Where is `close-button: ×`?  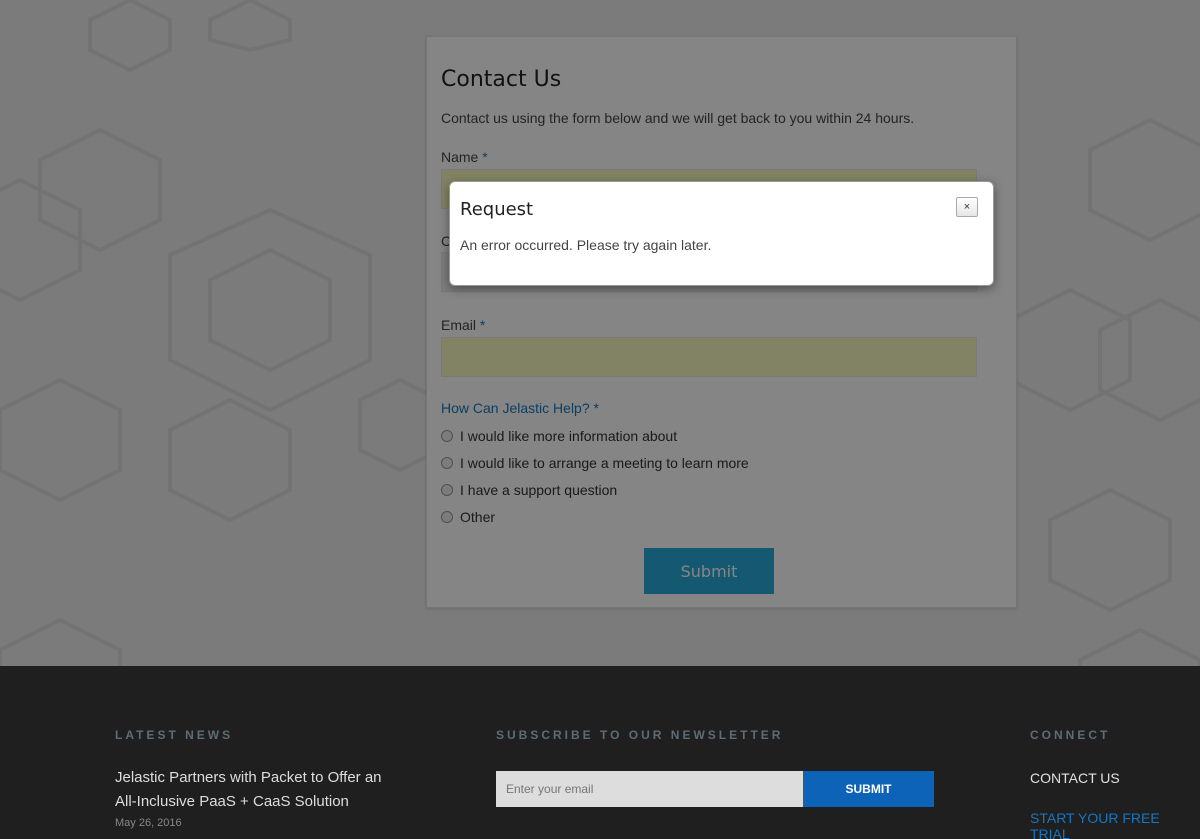
close-button: × is located at coordinates (967, 207).